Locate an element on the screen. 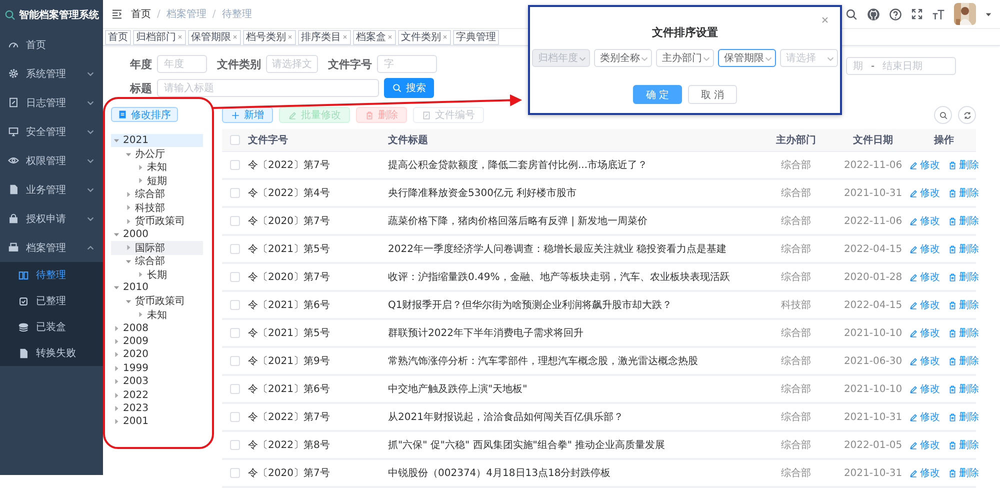 The height and width of the screenshot is (488, 1000). select-field: 主办部门 is located at coordinates (685, 58).